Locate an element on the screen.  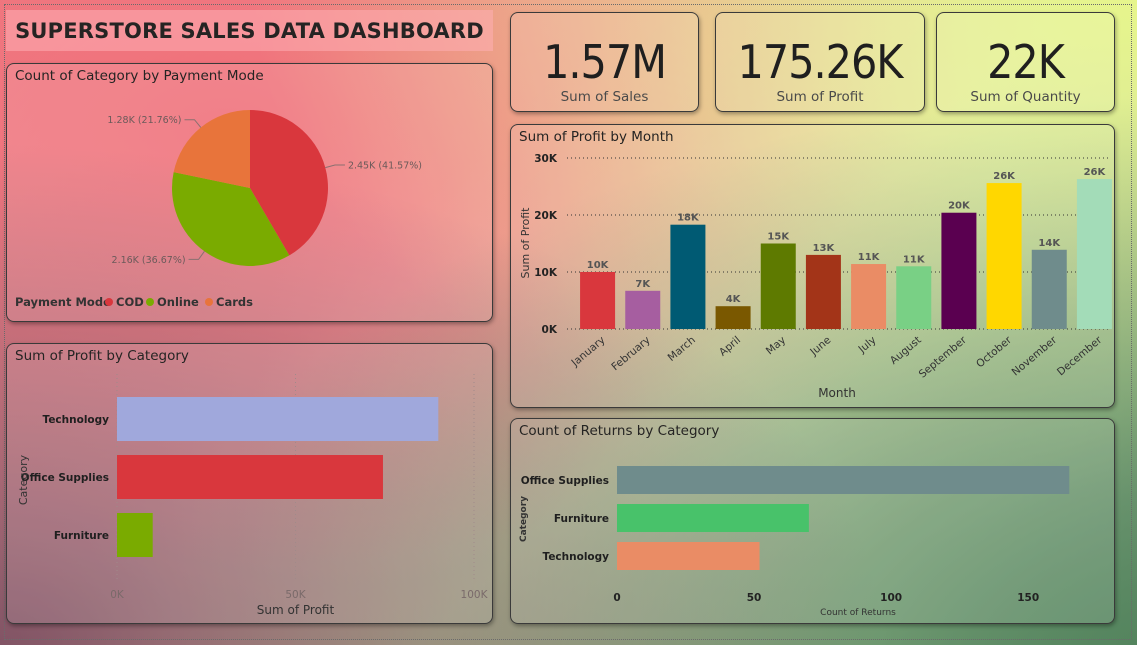
kpi-profit-value: 175.26K is located at coordinates (820, 62).